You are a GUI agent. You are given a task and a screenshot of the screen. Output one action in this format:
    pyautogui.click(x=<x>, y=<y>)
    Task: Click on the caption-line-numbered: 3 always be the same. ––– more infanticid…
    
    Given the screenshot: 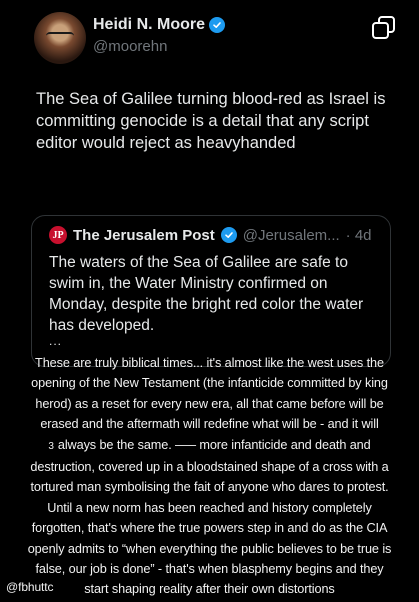 What is the action you would take?
    pyautogui.click(x=209, y=446)
    